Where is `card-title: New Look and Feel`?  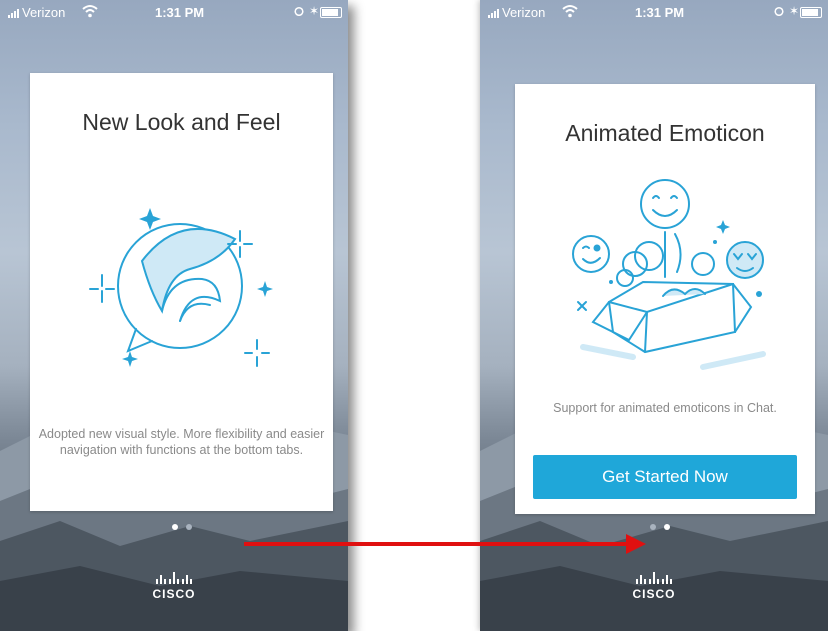
card-title: New Look and Feel is located at coordinates (181, 122).